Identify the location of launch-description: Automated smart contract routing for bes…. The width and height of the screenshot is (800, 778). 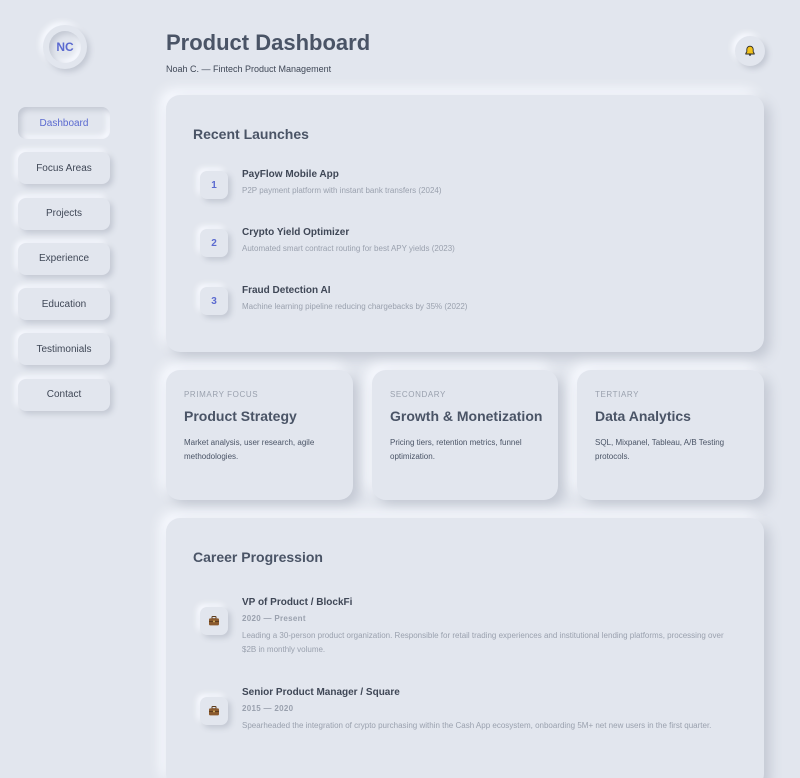
(348, 248).